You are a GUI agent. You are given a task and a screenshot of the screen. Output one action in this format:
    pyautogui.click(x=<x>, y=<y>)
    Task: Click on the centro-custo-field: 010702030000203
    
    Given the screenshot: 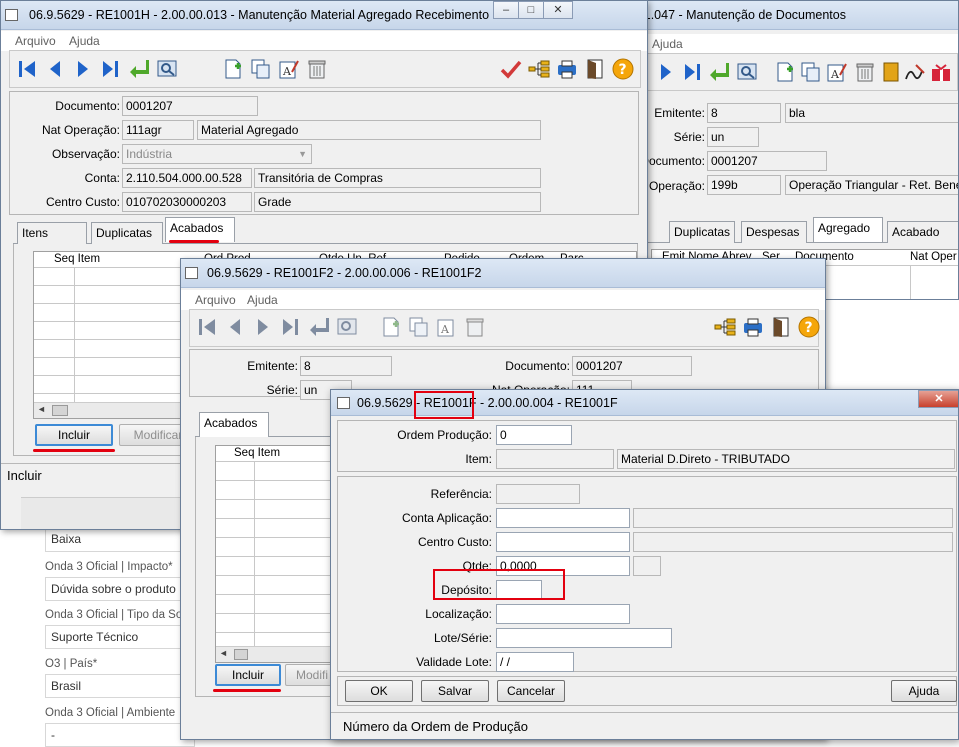 What is the action you would take?
    pyautogui.click(x=187, y=202)
    